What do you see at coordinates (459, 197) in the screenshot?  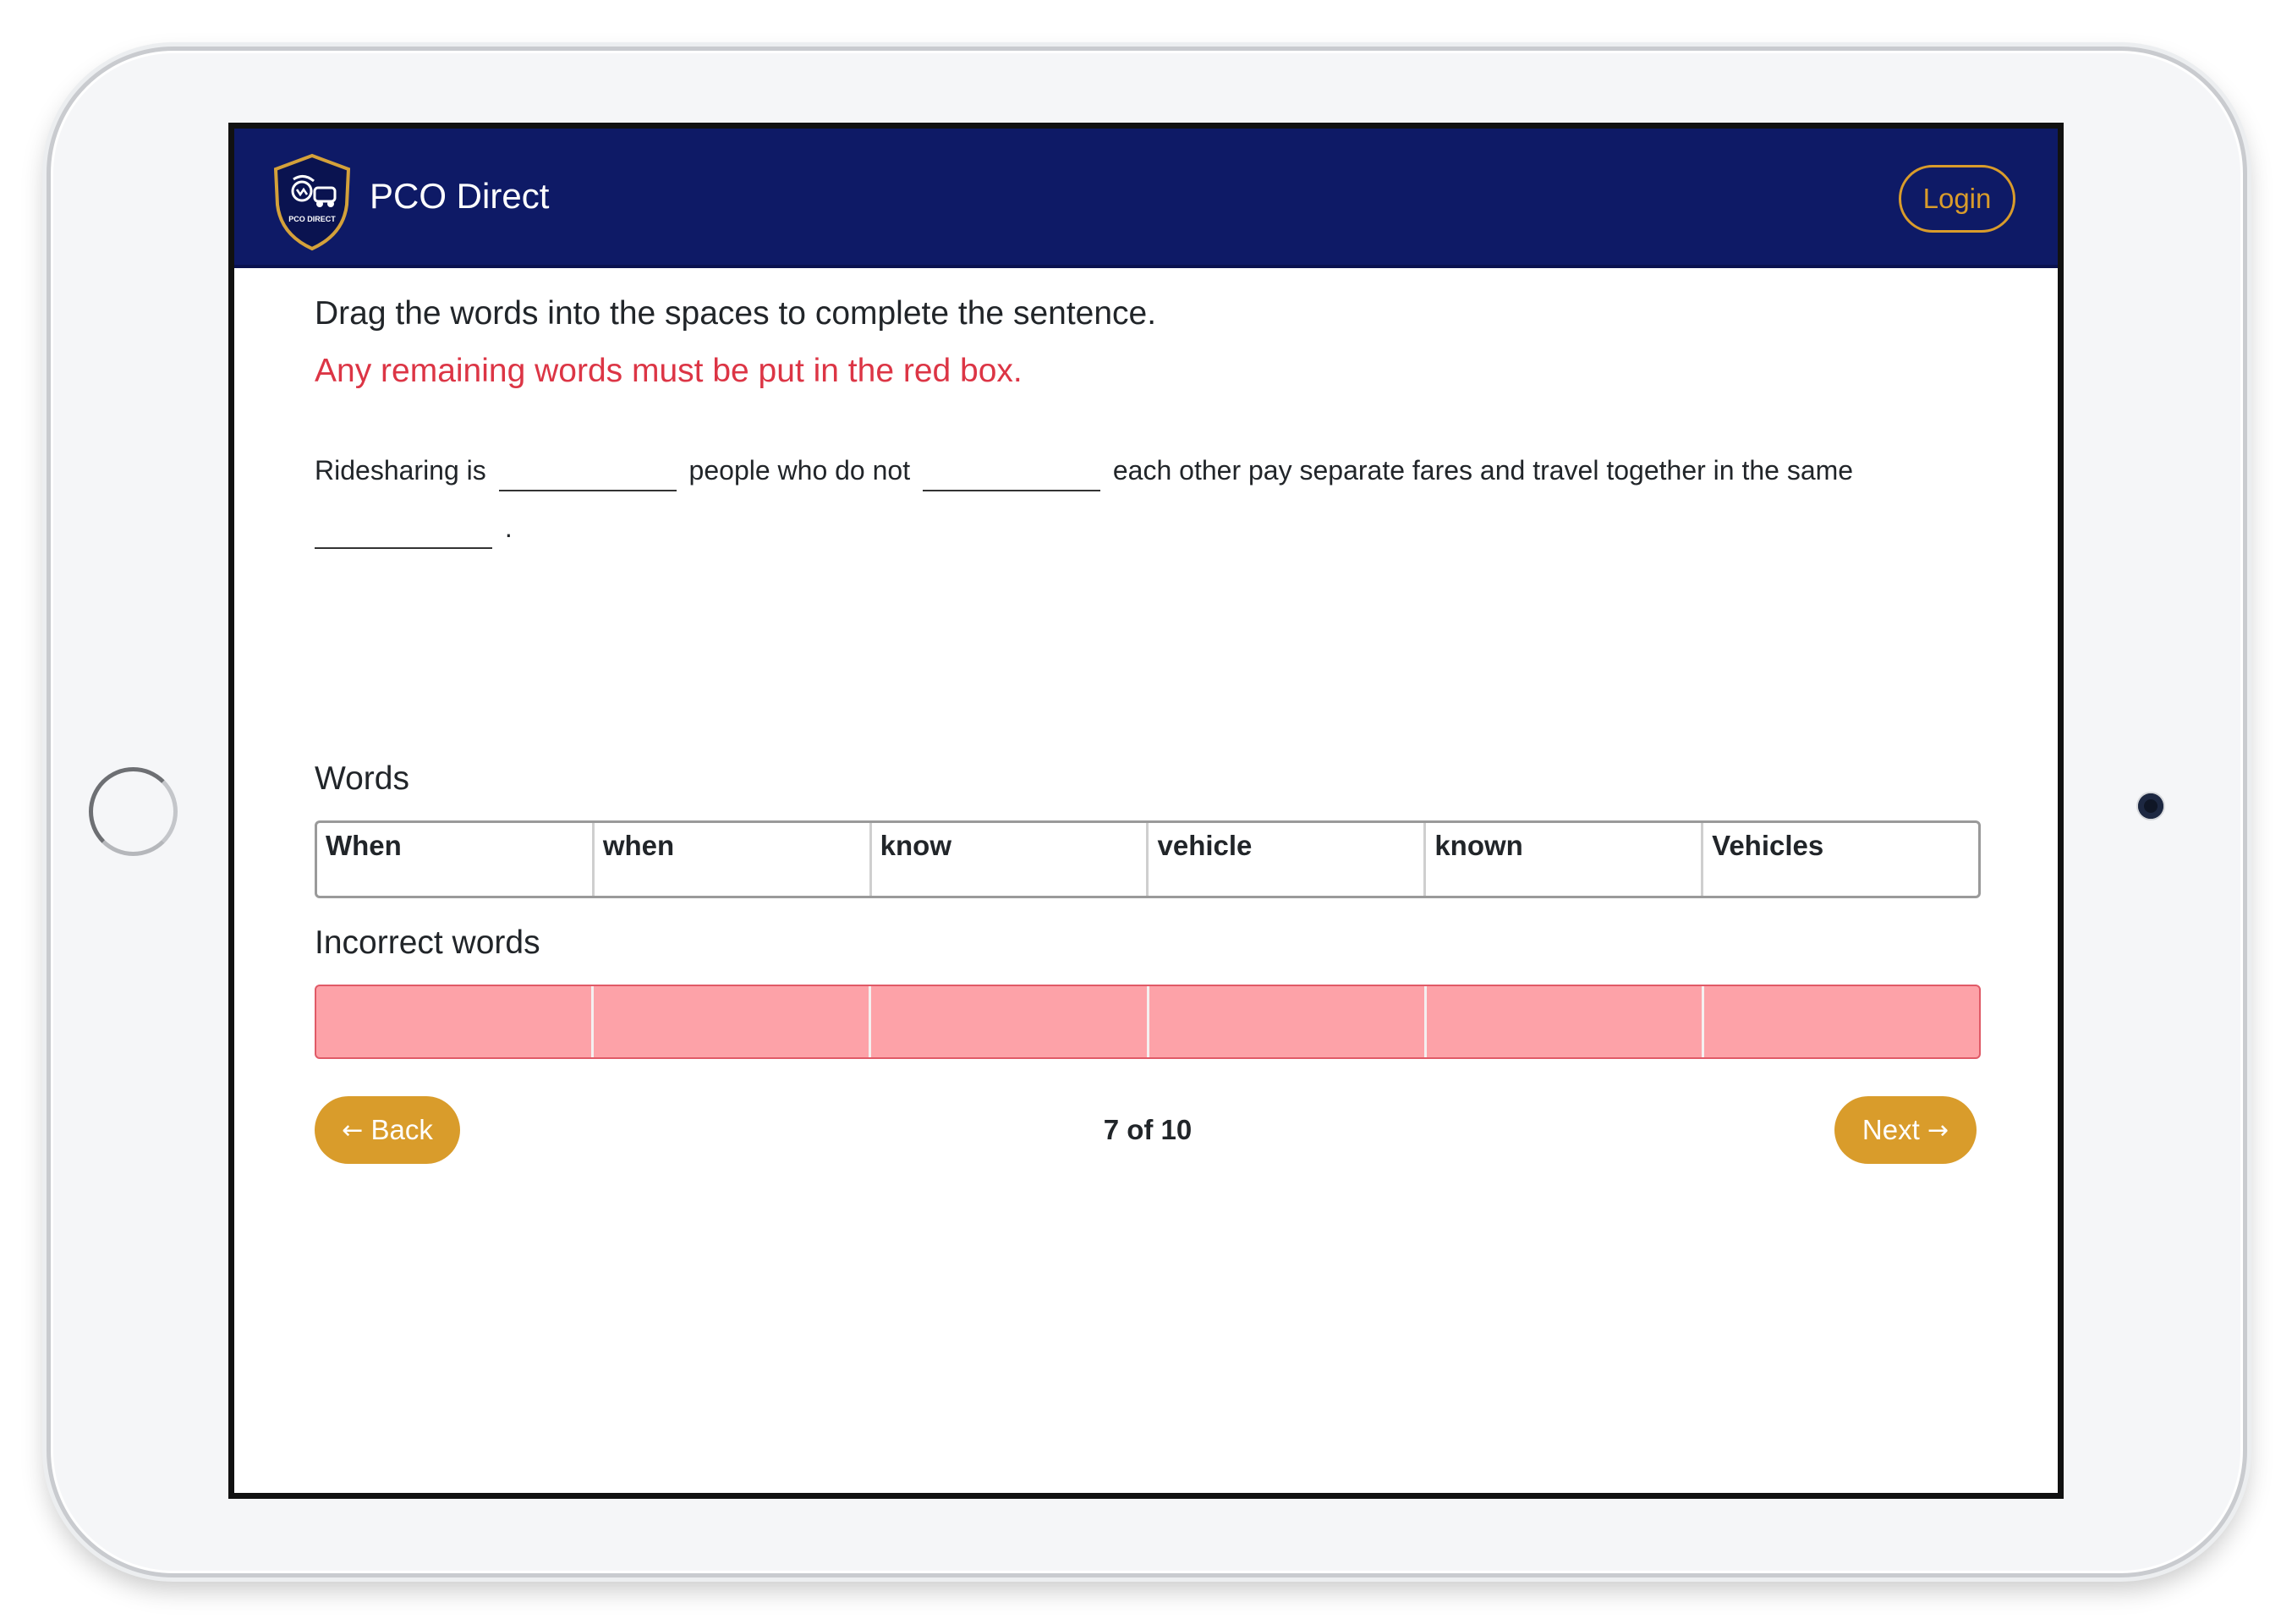 I see `brand-name: PCO Direct` at bounding box center [459, 197].